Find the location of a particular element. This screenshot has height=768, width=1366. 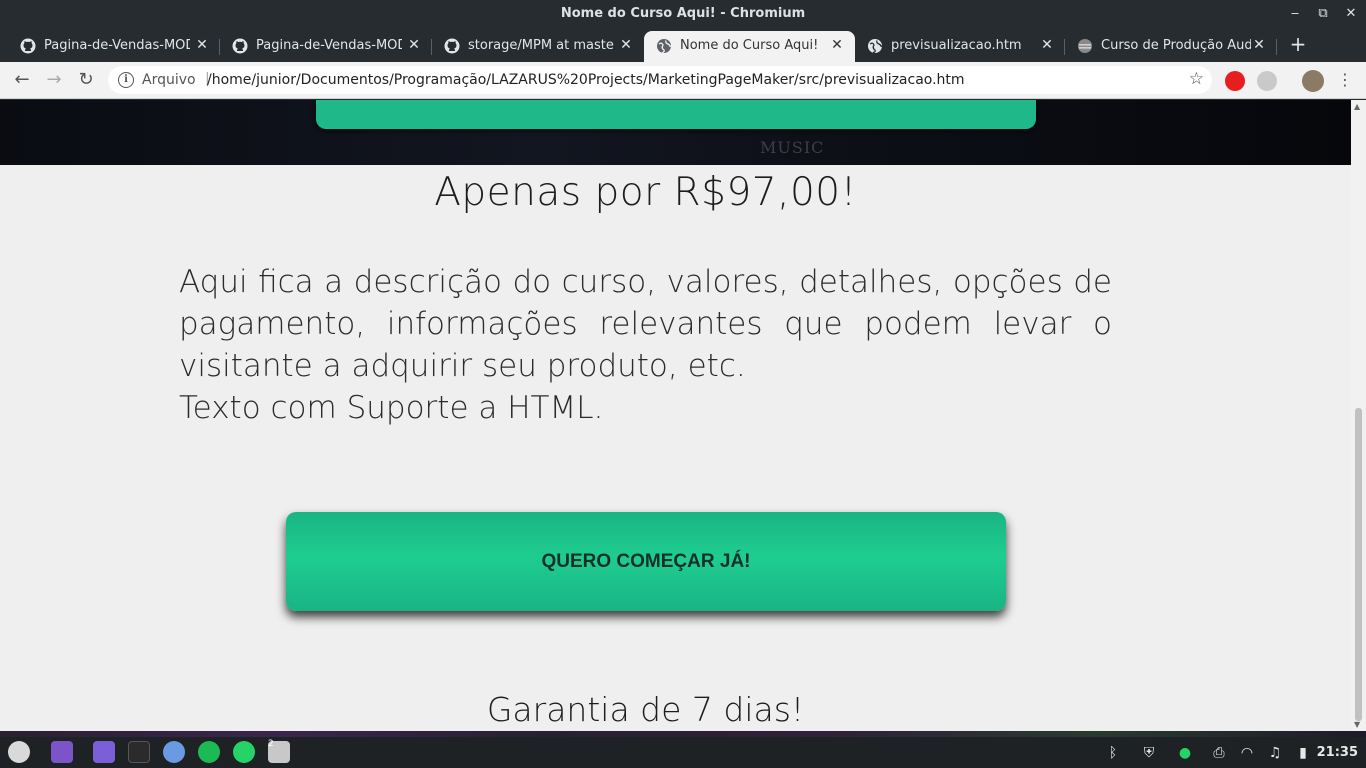

tab-label: previsualizacao.htm is located at coordinates (956, 45).